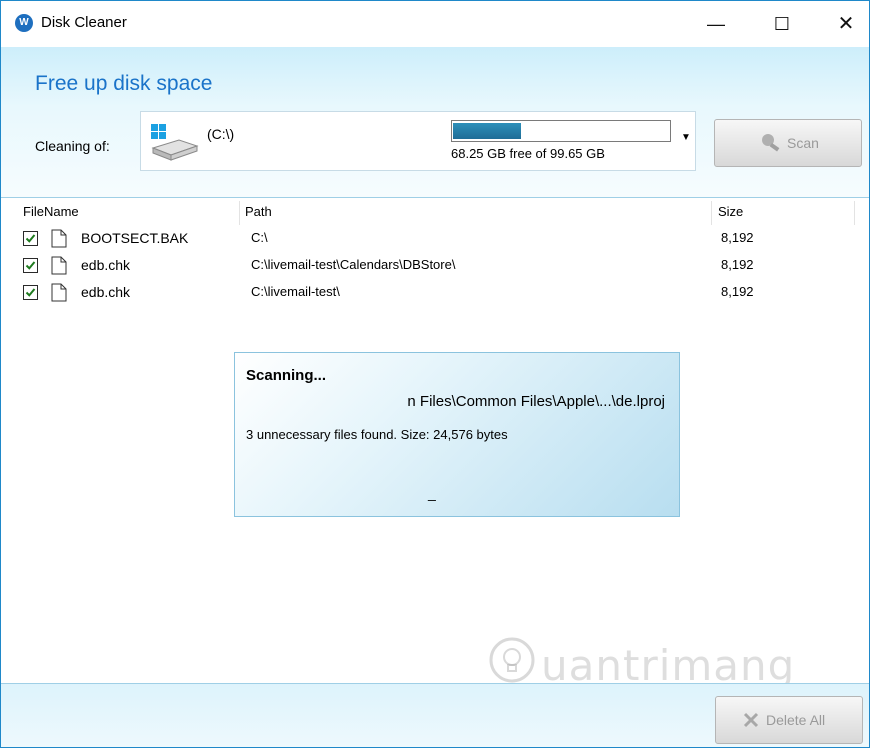 The height and width of the screenshot is (748, 870). I want to click on drive-selector: (C:\) 68.25 GB free of 99.65 GB ▼, so click(418, 141).